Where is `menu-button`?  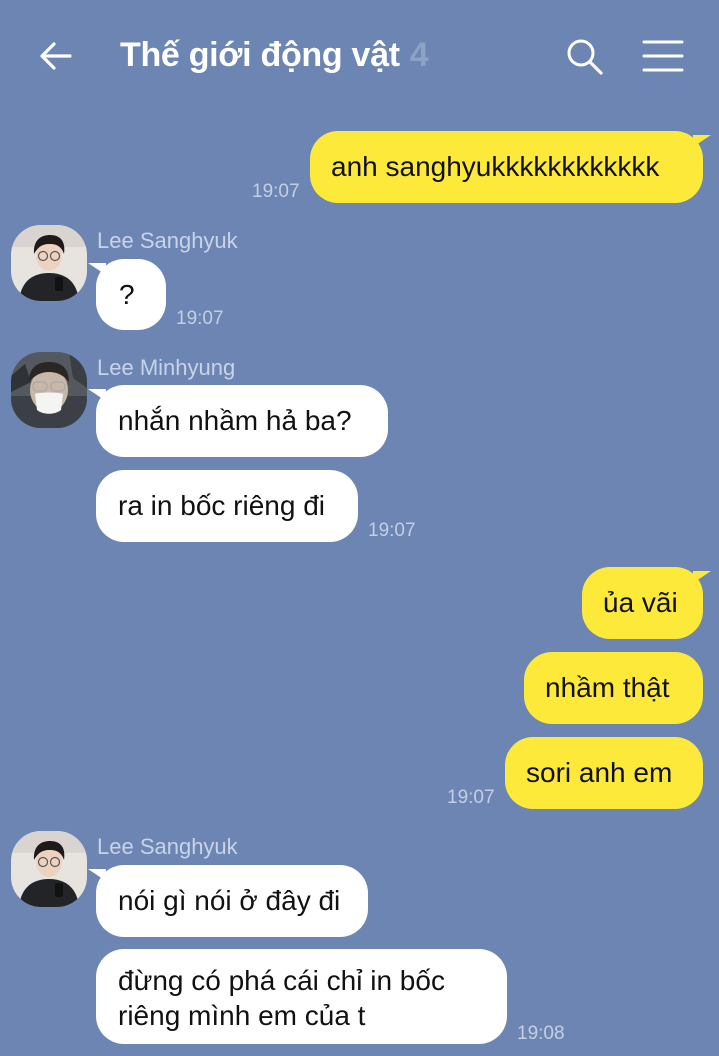 menu-button is located at coordinates (663, 56).